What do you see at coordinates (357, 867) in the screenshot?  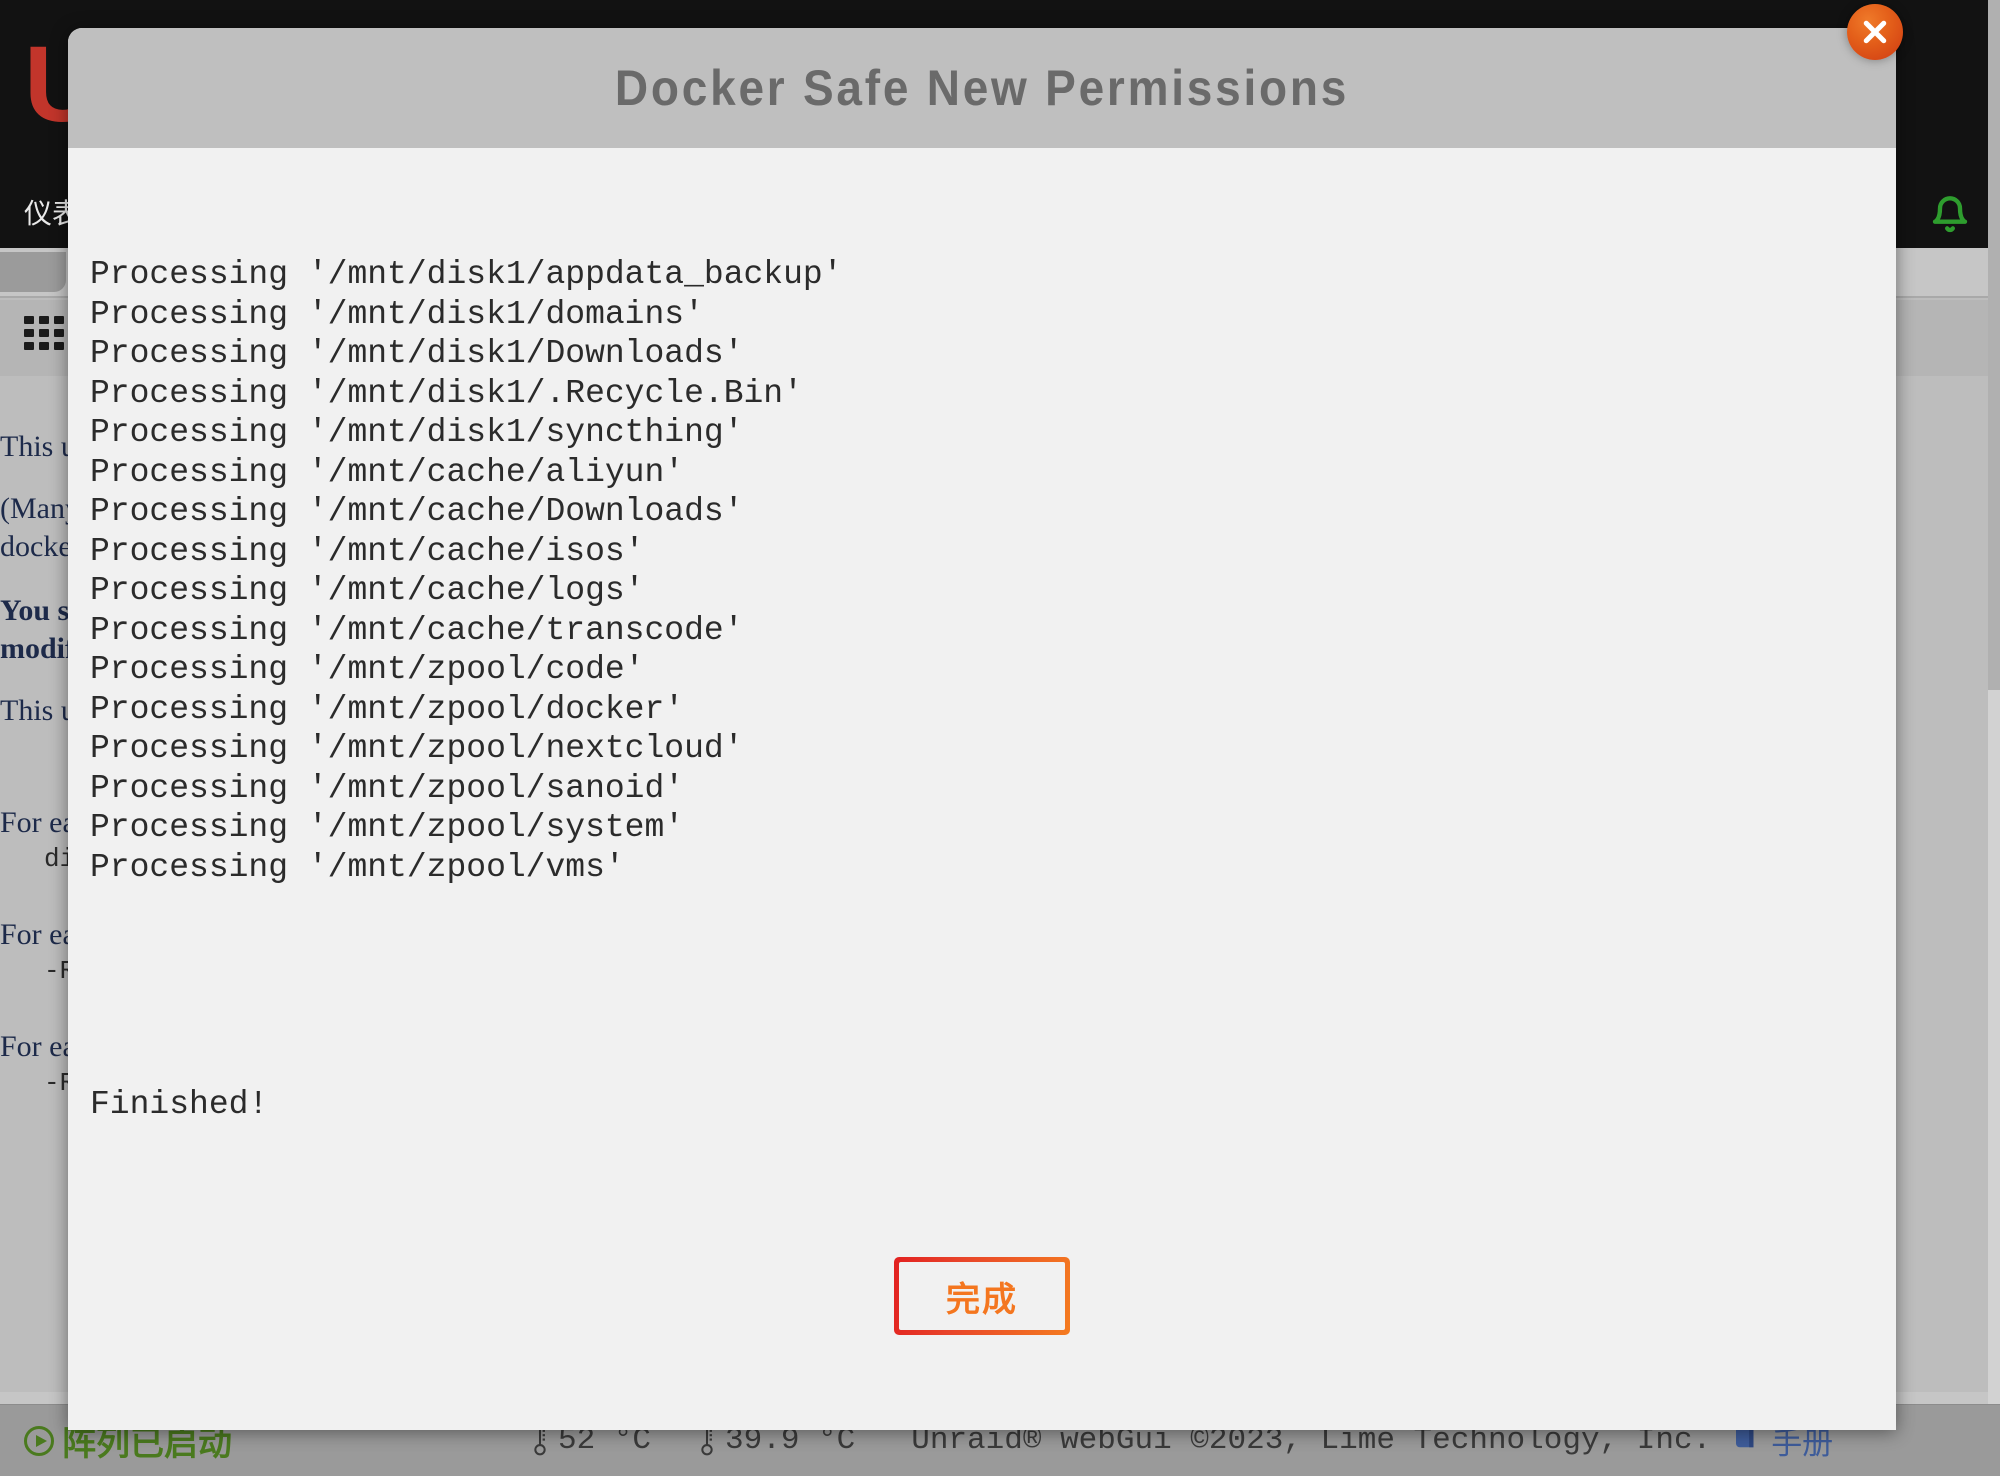 I see `log-line: Processing '/mnt/zpool/vms'` at bounding box center [357, 867].